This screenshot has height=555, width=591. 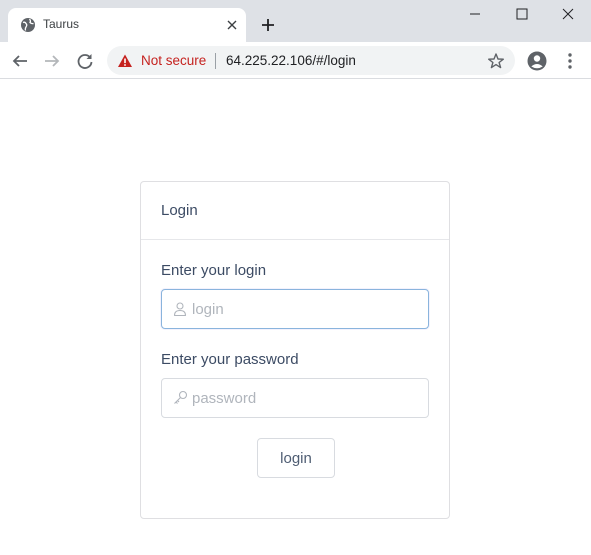 What do you see at coordinates (475, 15) in the screenshot?
I see `minimize-icon` at bounding box center [475, 15].